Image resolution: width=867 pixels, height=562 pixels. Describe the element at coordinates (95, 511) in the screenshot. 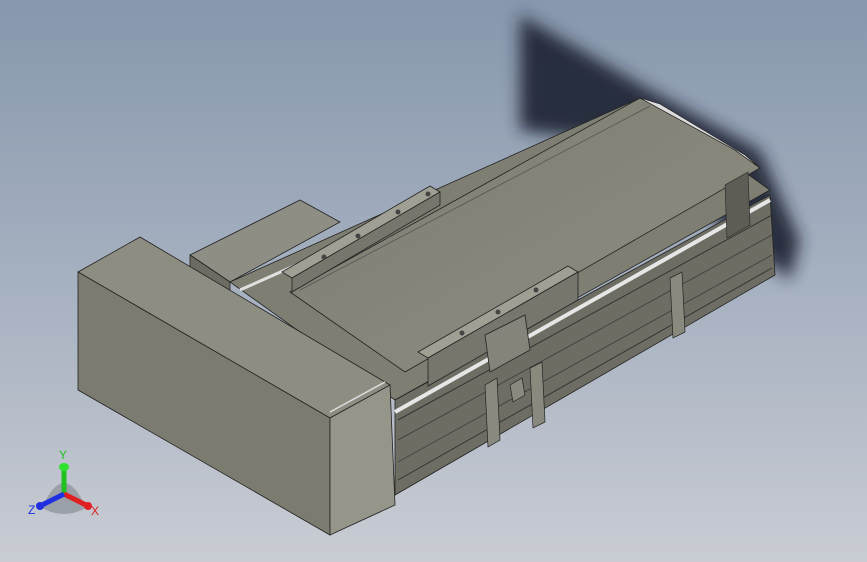

I see `x-axis-label: X` at that location.